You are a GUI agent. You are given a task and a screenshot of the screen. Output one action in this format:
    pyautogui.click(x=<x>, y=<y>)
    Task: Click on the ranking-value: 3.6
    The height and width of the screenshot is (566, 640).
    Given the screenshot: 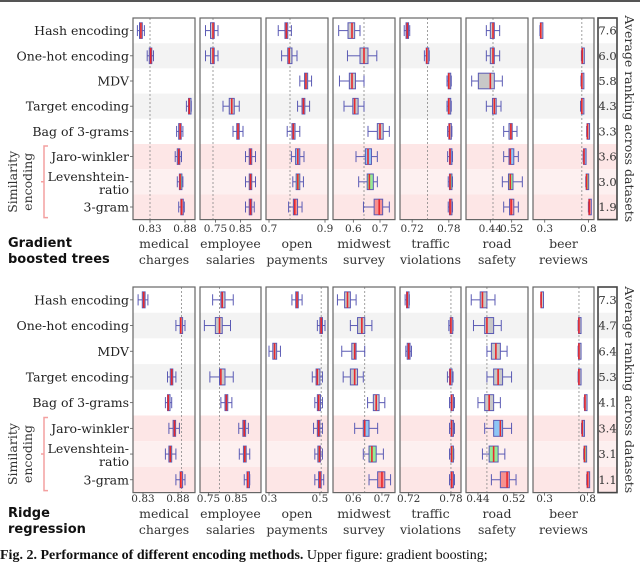 What is the action you would take?
    pyautogui.click(x=607, y=157)
    